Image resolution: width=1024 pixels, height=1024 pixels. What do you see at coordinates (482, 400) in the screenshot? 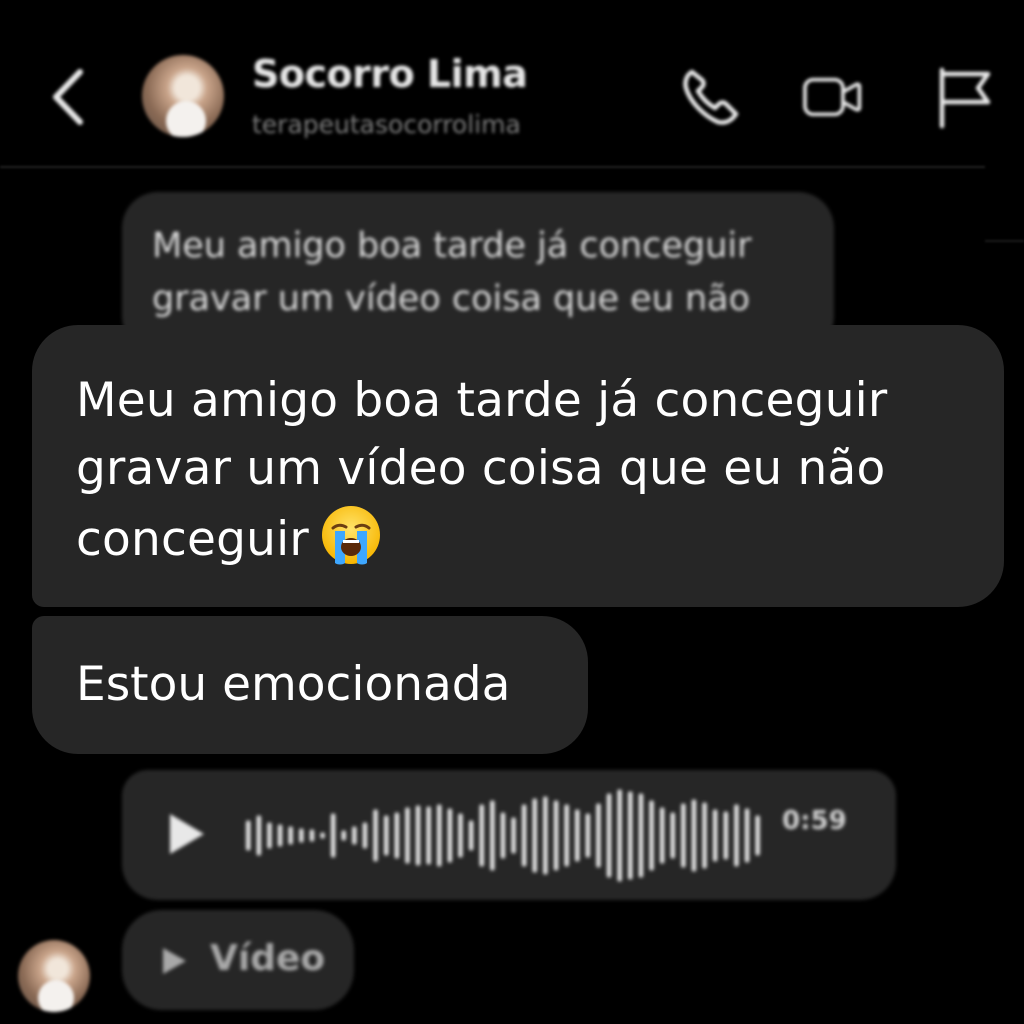
I see `message-line: Meu amigo boa tarde já conceguir` at bounding box center [482, 400].